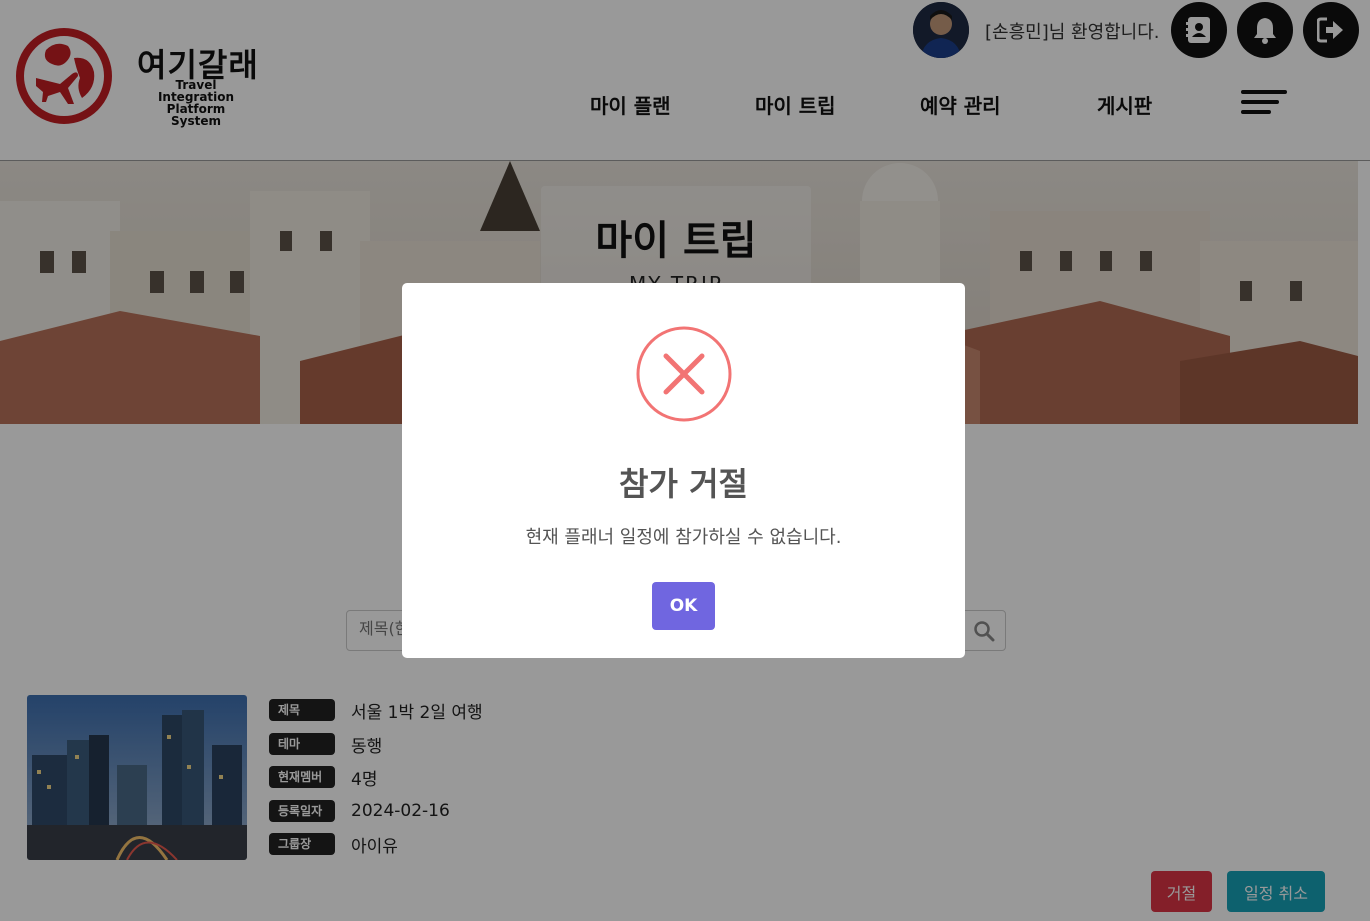  What do you see at coordinates (684, 374) in the screenshot?
I see `error-icon` at bounding box center [684, 374].